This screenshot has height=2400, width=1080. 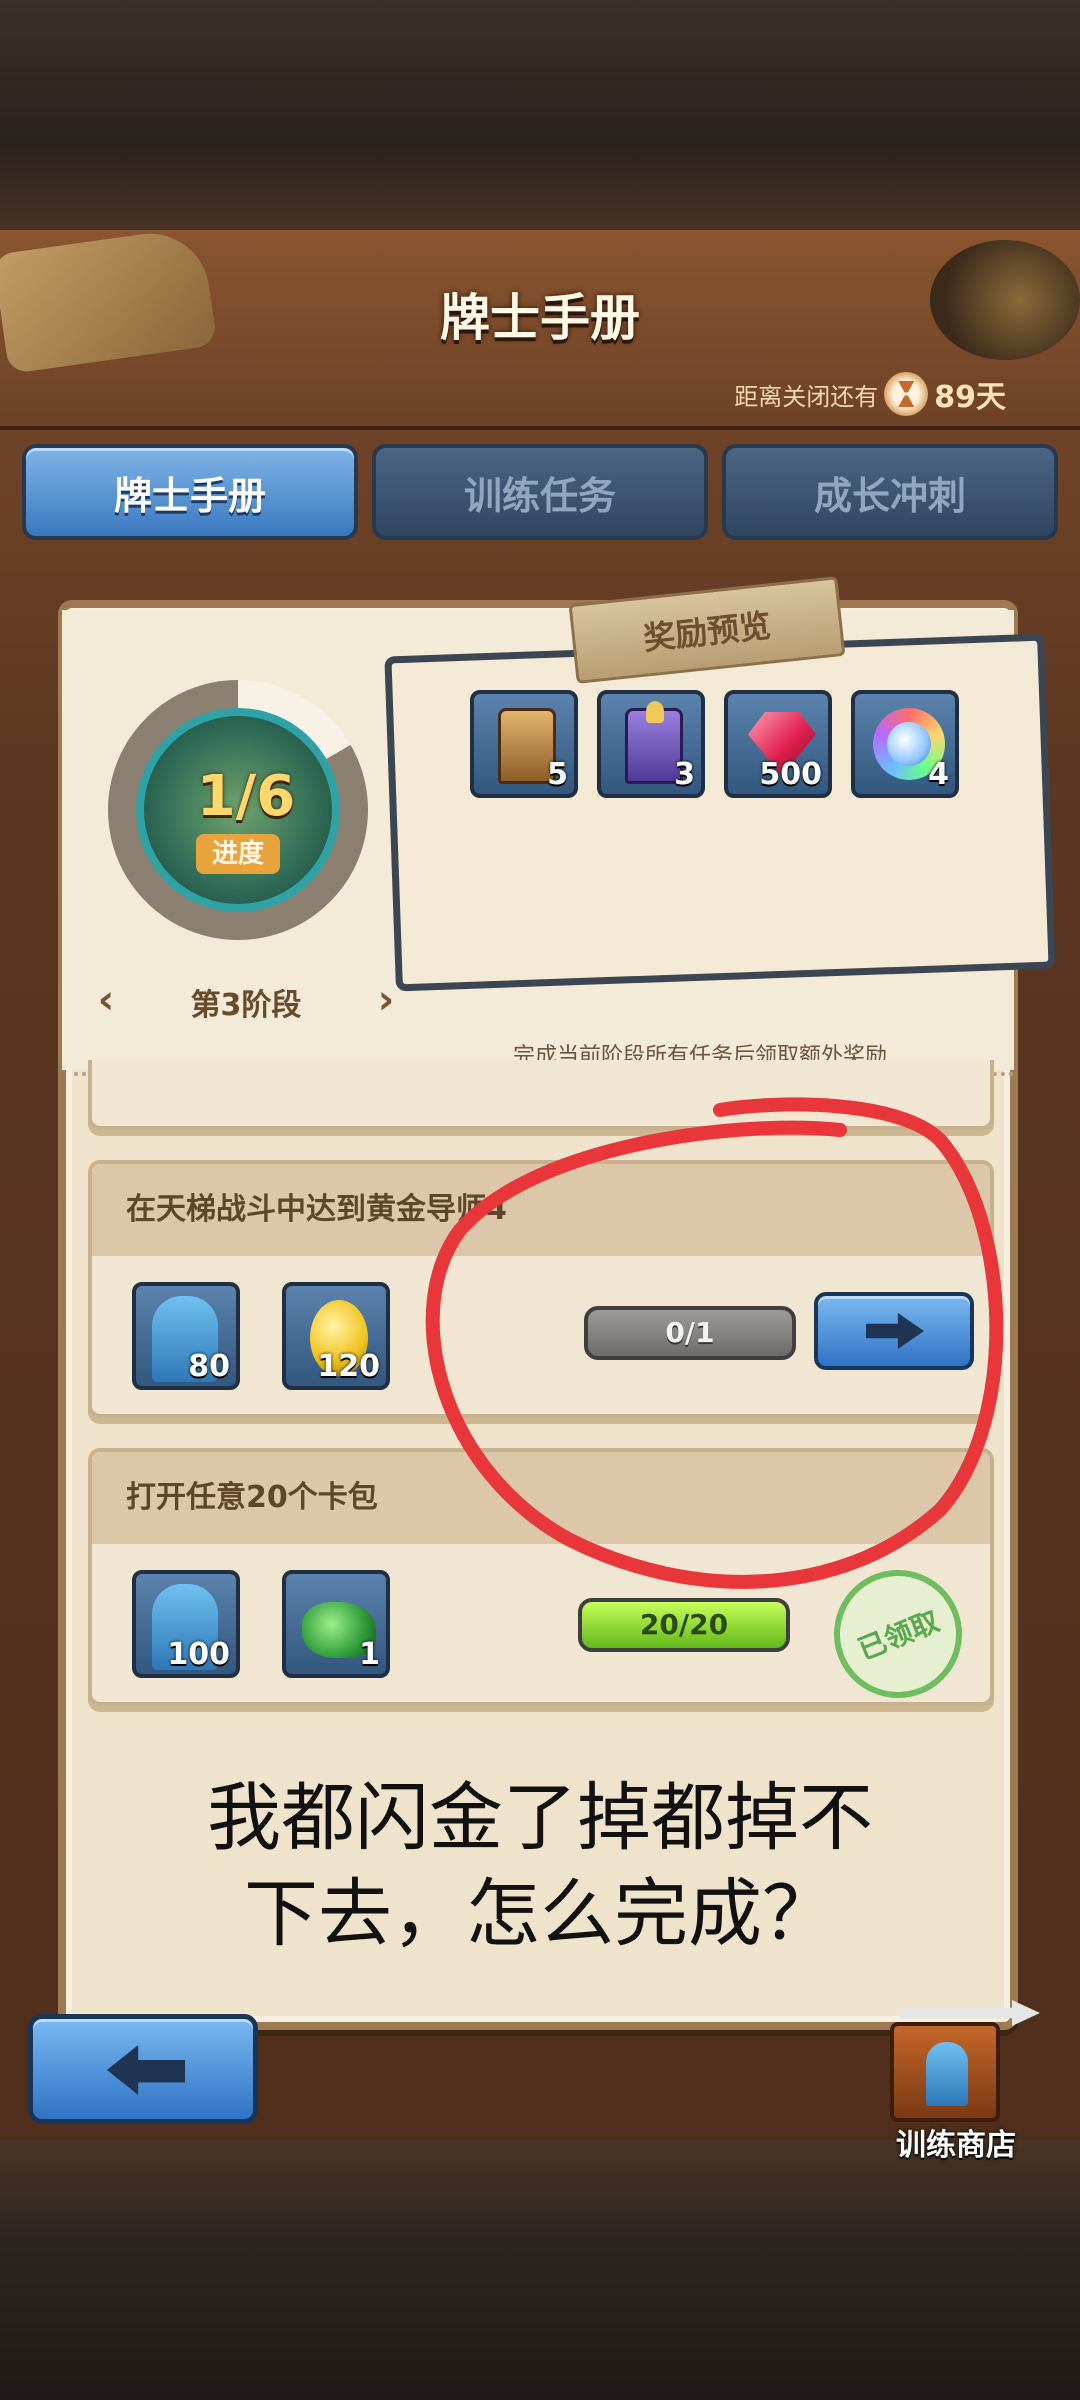 What do you see at coordinates (524, 744) in the screenshot?
I see `reward-item: 5` at bounding box center [524, 744].